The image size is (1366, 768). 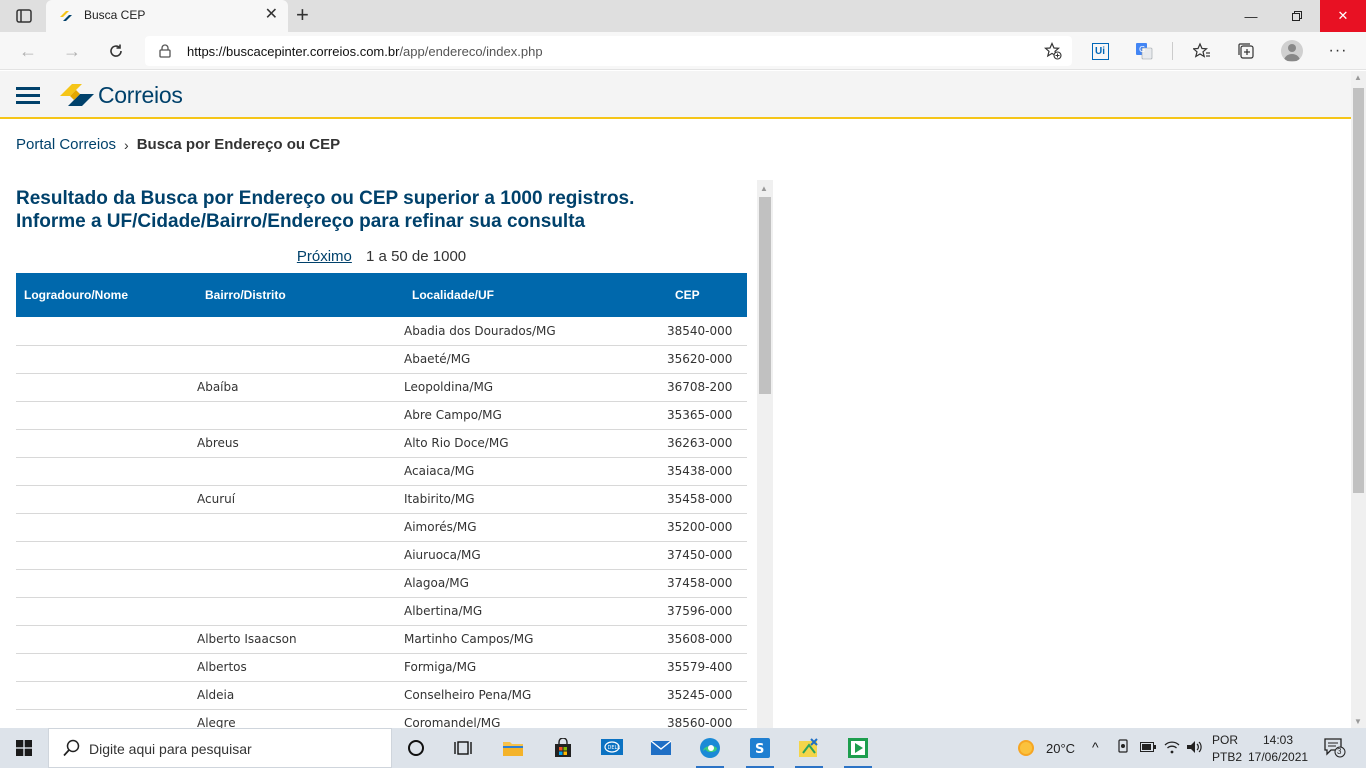 I want to click on column-header-bairro: Bairro/Distrito, so click(x=245, y=295).